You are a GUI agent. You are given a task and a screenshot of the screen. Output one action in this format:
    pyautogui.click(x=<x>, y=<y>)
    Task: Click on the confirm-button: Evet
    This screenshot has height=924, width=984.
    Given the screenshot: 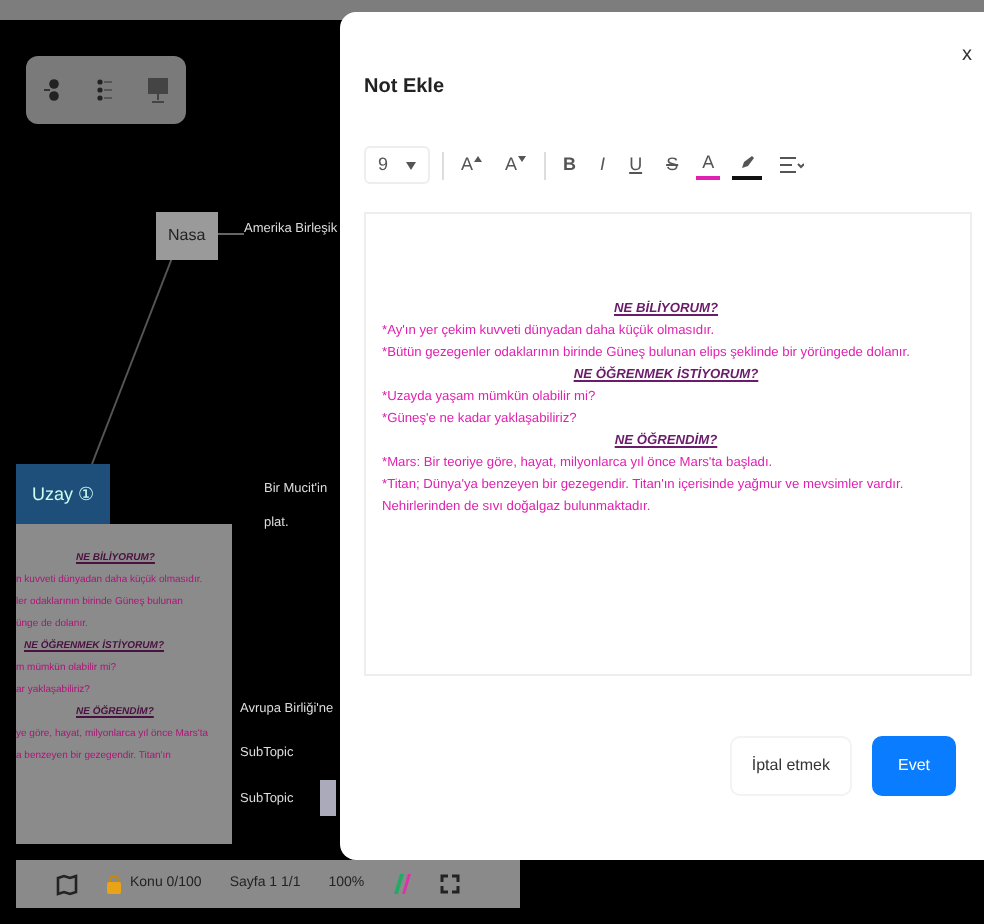 What is the action you would take?
    pyautogui.click(x=913, y=766)
    